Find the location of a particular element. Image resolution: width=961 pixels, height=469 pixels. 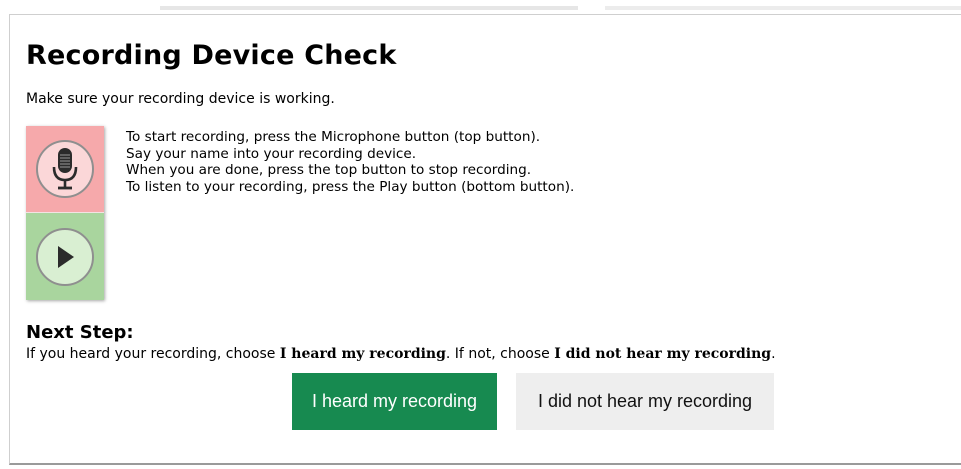

microphone-icon is located at coordinates (65, 169).